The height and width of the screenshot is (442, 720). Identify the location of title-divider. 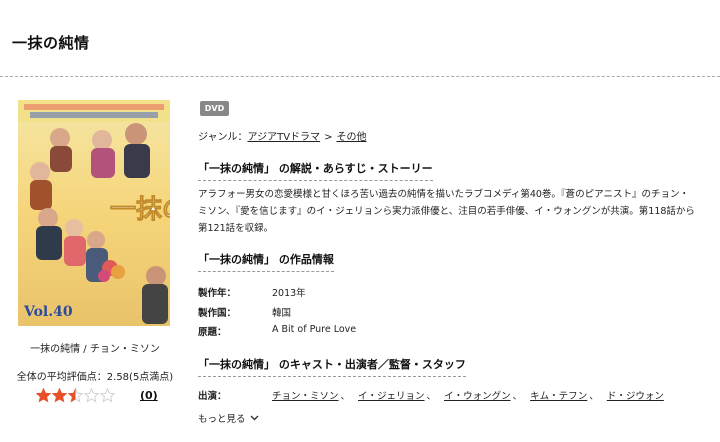
(360, 76).